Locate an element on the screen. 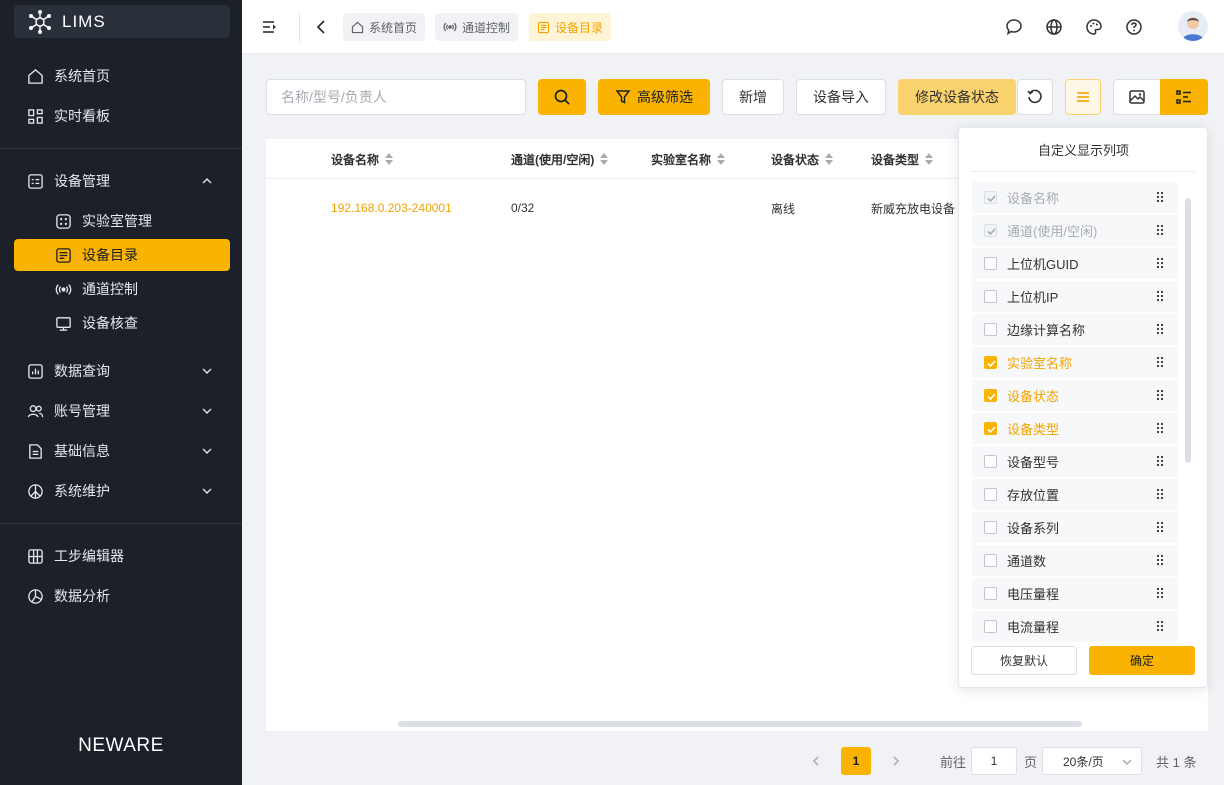 This screenshot has height=785, width=1224. cell-device-name: 192.168.0.203-240001 is located at coordinates (391, 208).